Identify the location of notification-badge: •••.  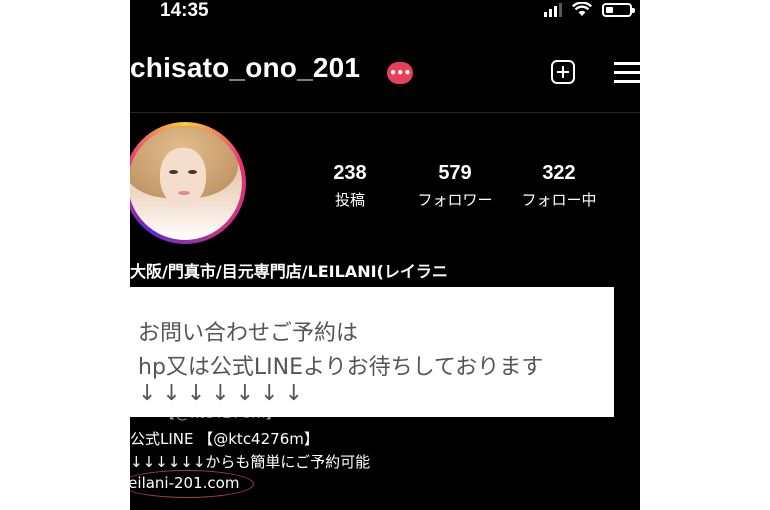
(400, 73).